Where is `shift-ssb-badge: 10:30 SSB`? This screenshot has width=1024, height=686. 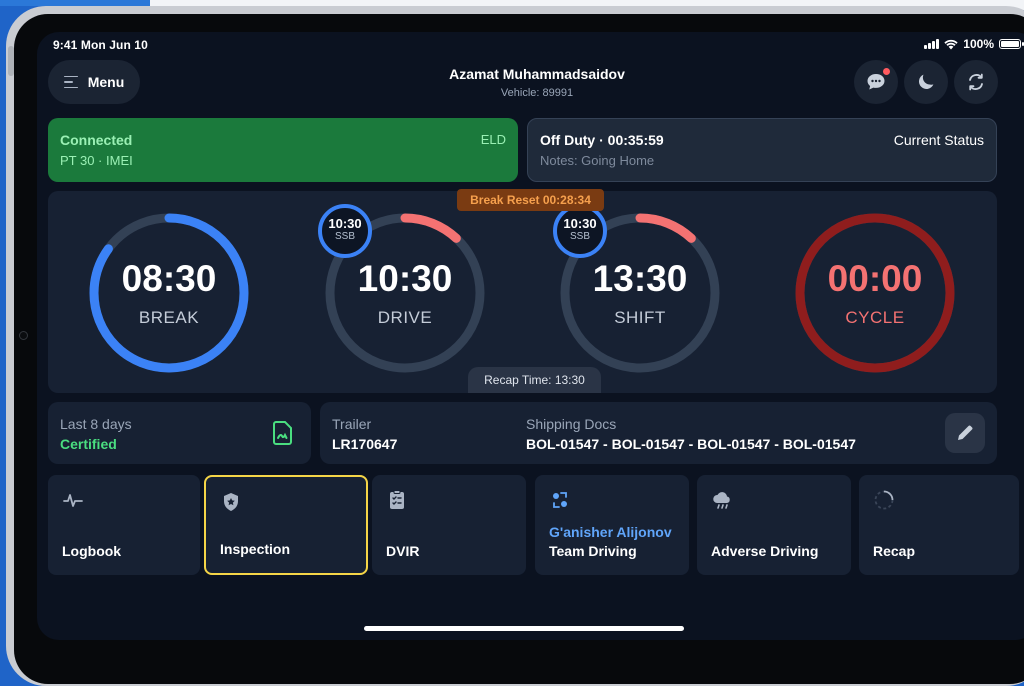
shift-ssb-badge: 10:30 SSB is located at coordinates (580, 231).